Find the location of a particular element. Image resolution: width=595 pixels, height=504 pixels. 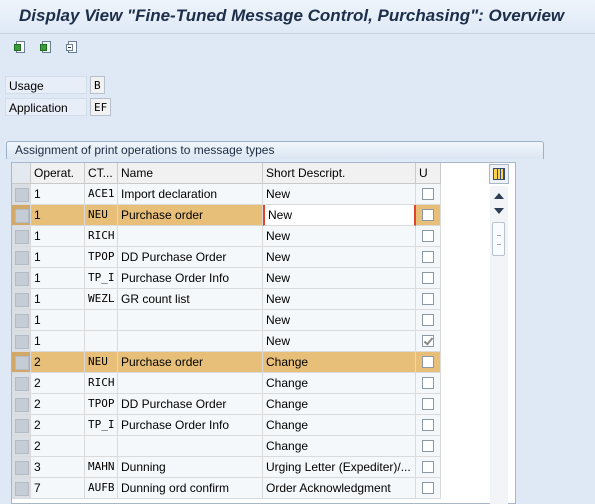

col-header-name: Name is located at coordinates (190, 173).